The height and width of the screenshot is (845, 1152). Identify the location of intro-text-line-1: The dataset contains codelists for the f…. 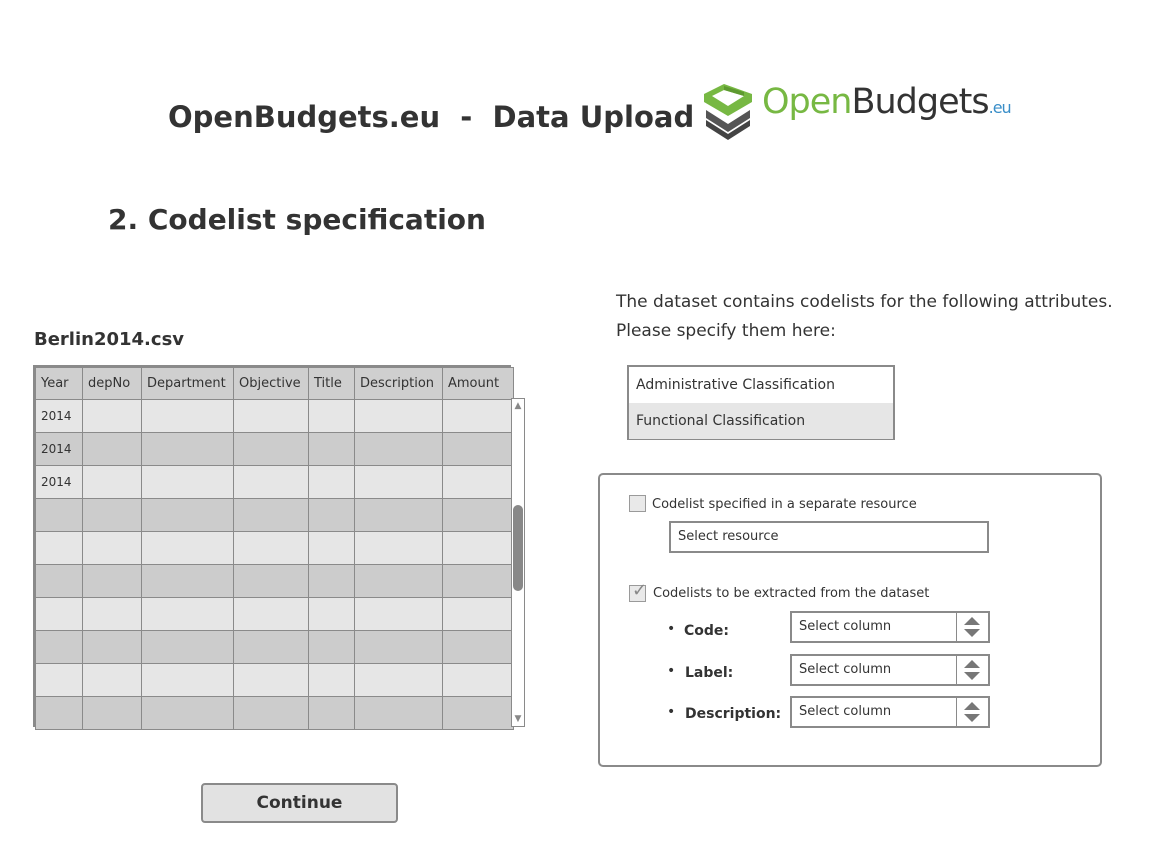
(864, 302).